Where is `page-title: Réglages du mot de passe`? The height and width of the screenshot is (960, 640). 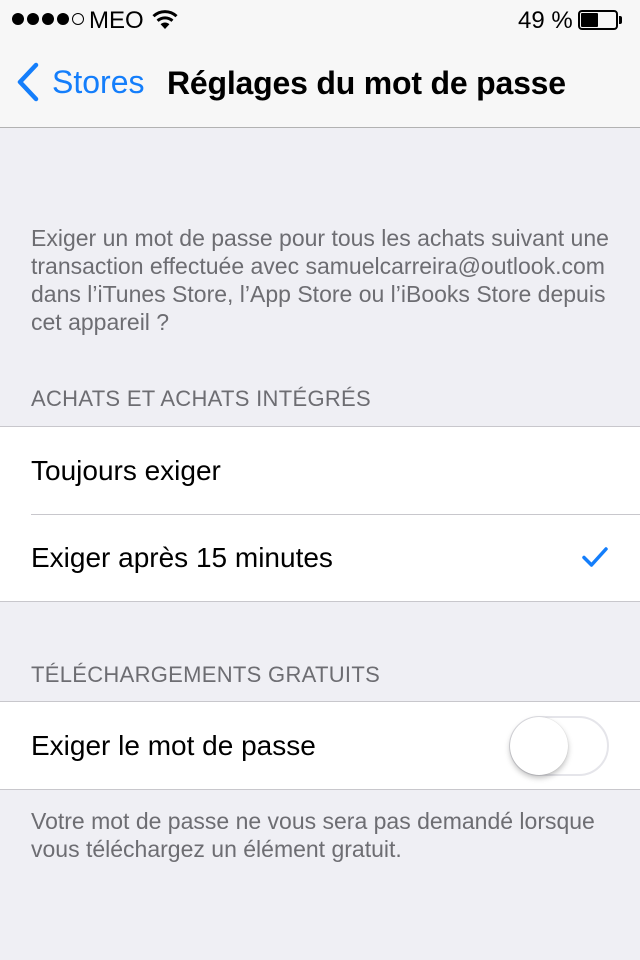
page-title: Réglages du mot de passe is located at coordinates (366, 83).